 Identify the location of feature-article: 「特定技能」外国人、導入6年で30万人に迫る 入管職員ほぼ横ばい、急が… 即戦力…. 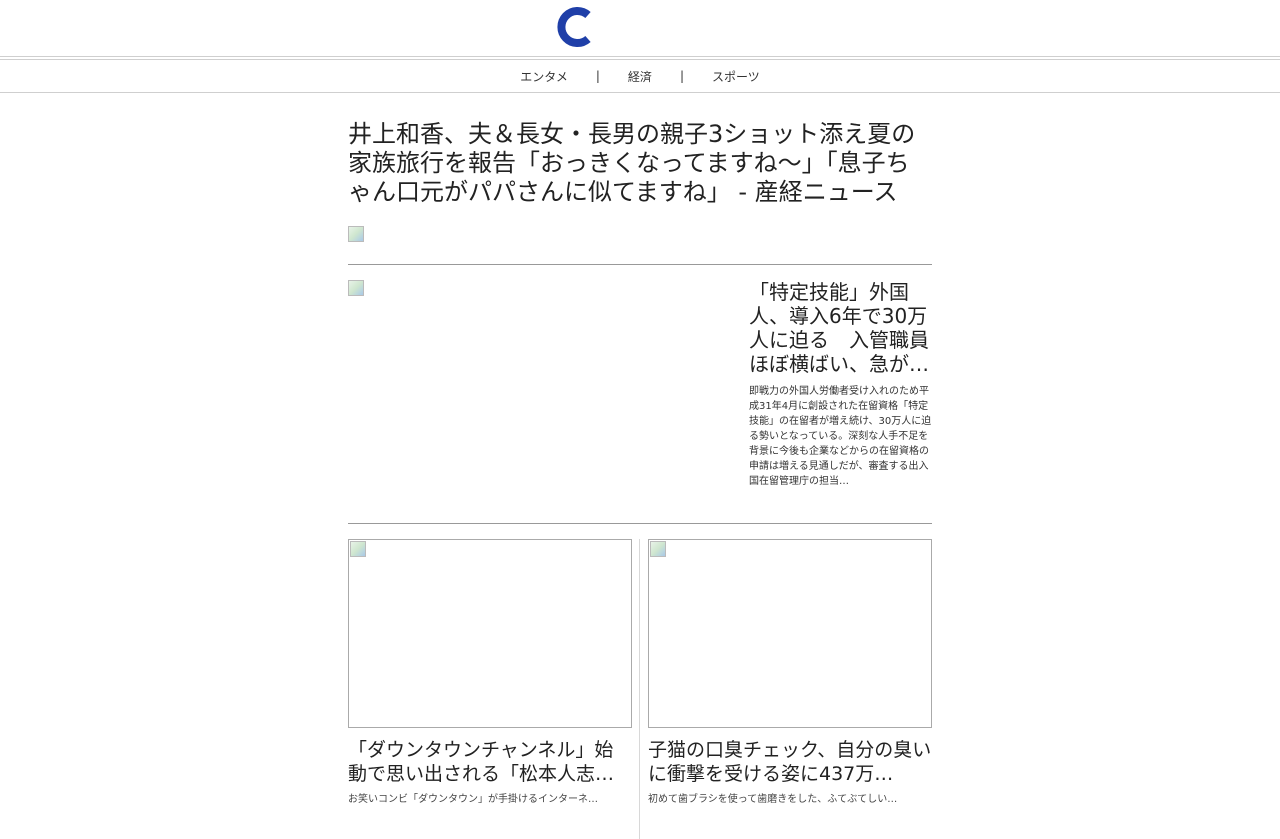
(640, 393).